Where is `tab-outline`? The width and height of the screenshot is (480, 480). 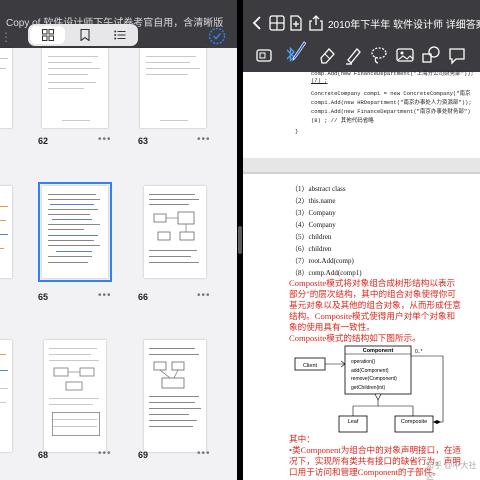 tab-outline is located at coordinates (120, 35).